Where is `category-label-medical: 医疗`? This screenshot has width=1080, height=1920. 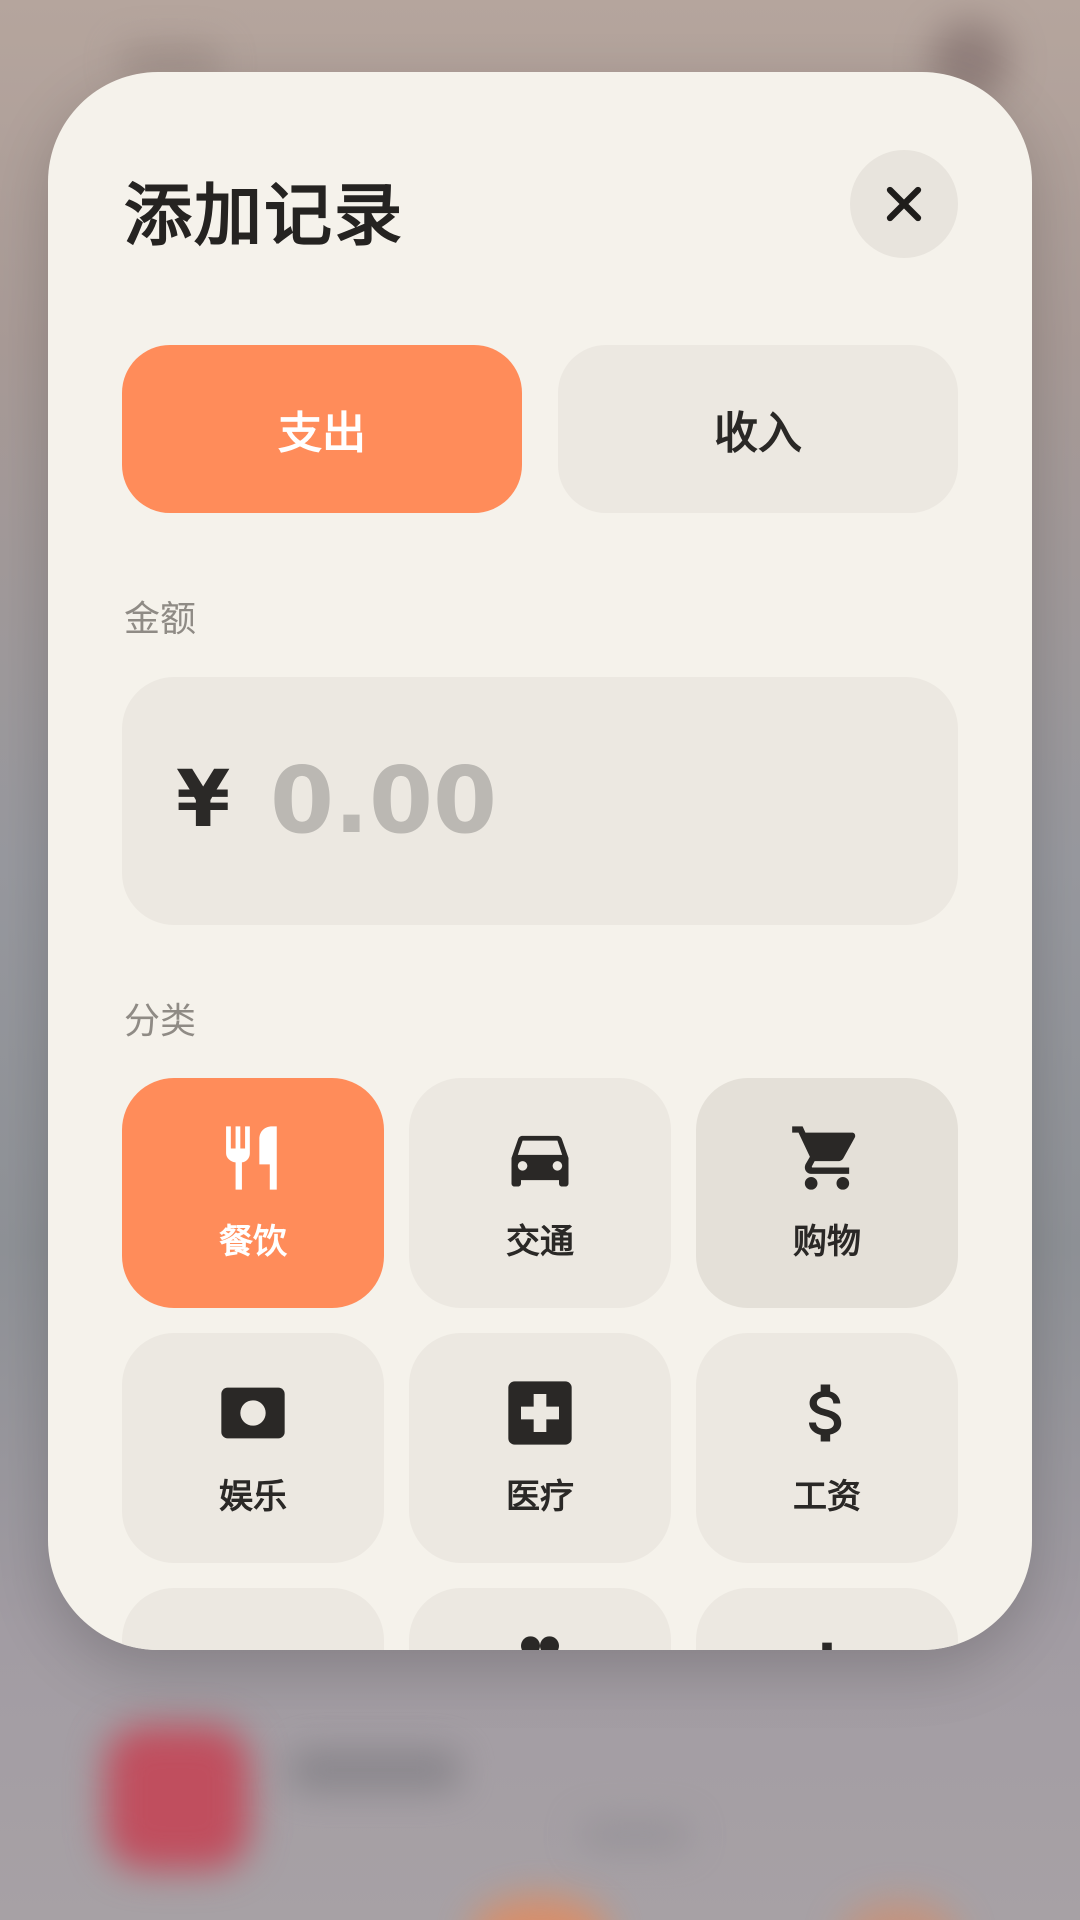 category-label-medical: 医疗 is located at coordinates (540, 1497).